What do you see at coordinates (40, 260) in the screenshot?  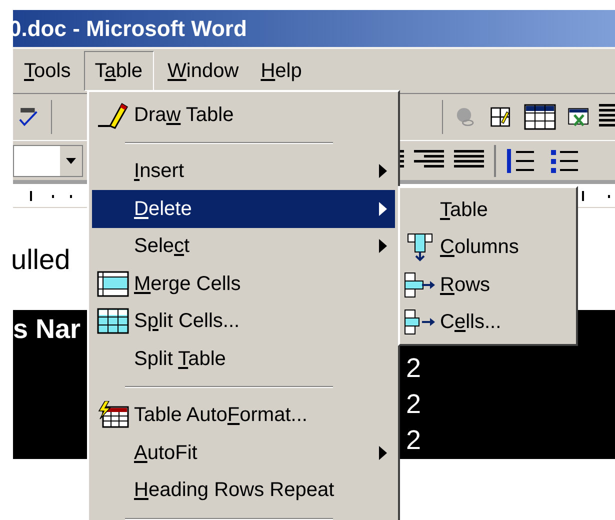 I see `document-text: ulled` at bounding box center [40, 260].